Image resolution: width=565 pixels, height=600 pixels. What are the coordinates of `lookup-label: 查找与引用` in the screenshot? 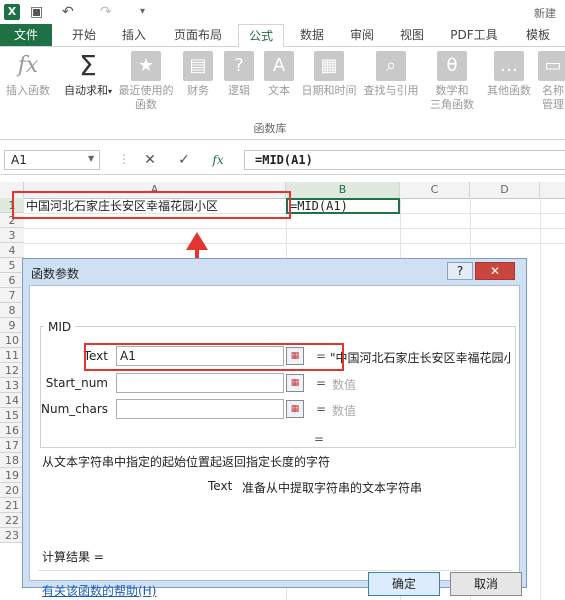 It's located at (391, 90).